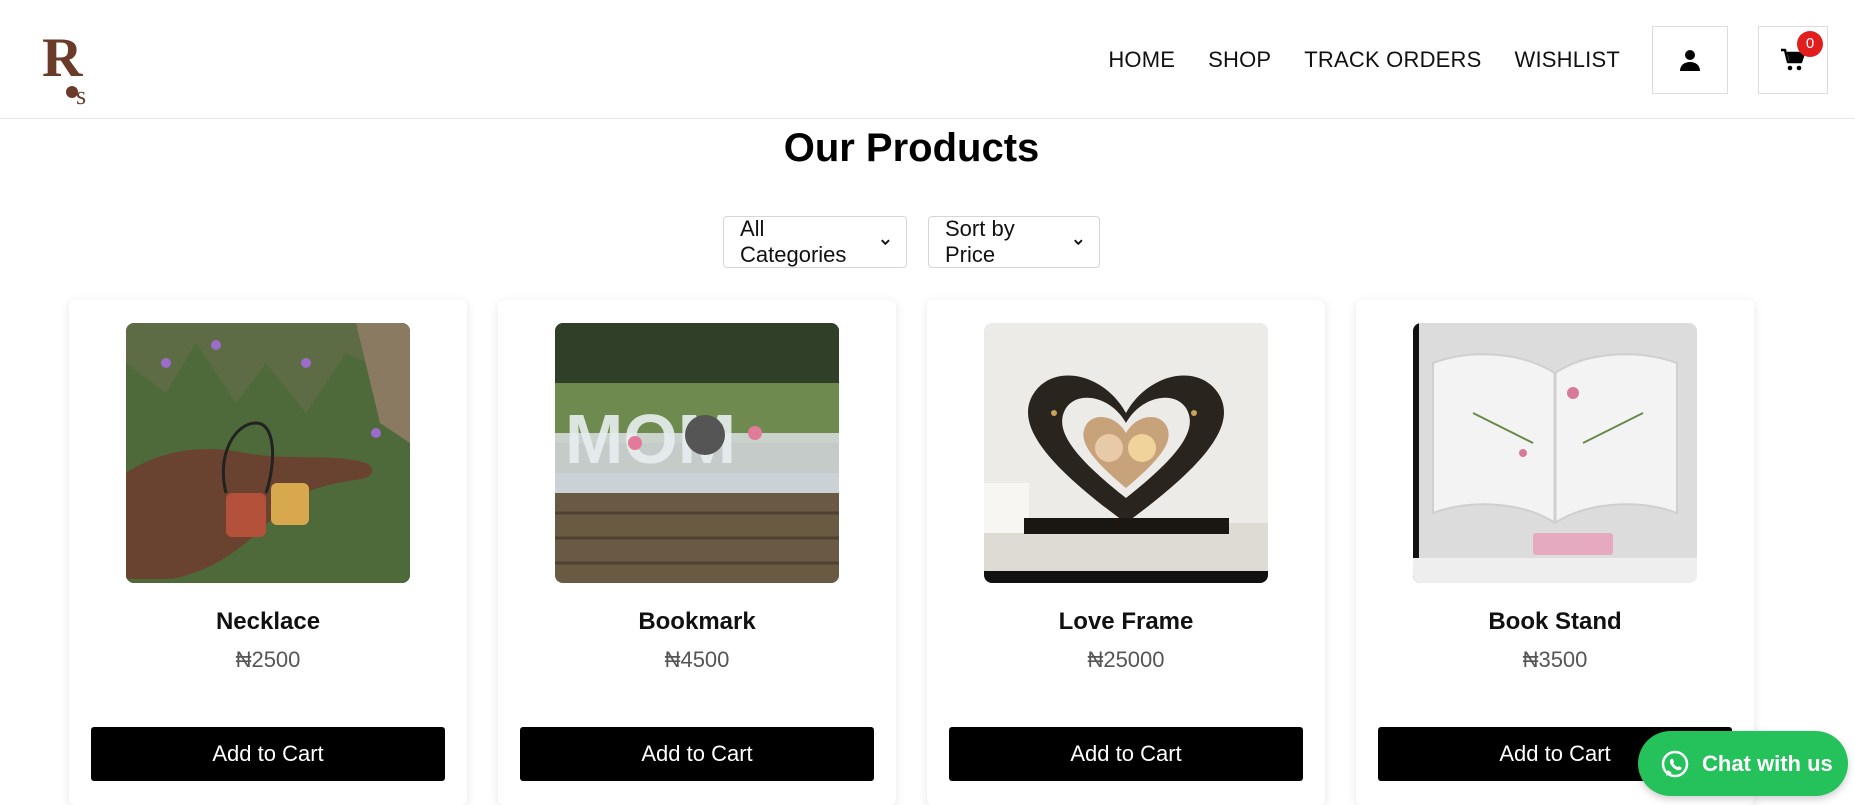 The image size is (1855, 805). I want to click on sort-select-value: Sort by Price, so click(980, 241).